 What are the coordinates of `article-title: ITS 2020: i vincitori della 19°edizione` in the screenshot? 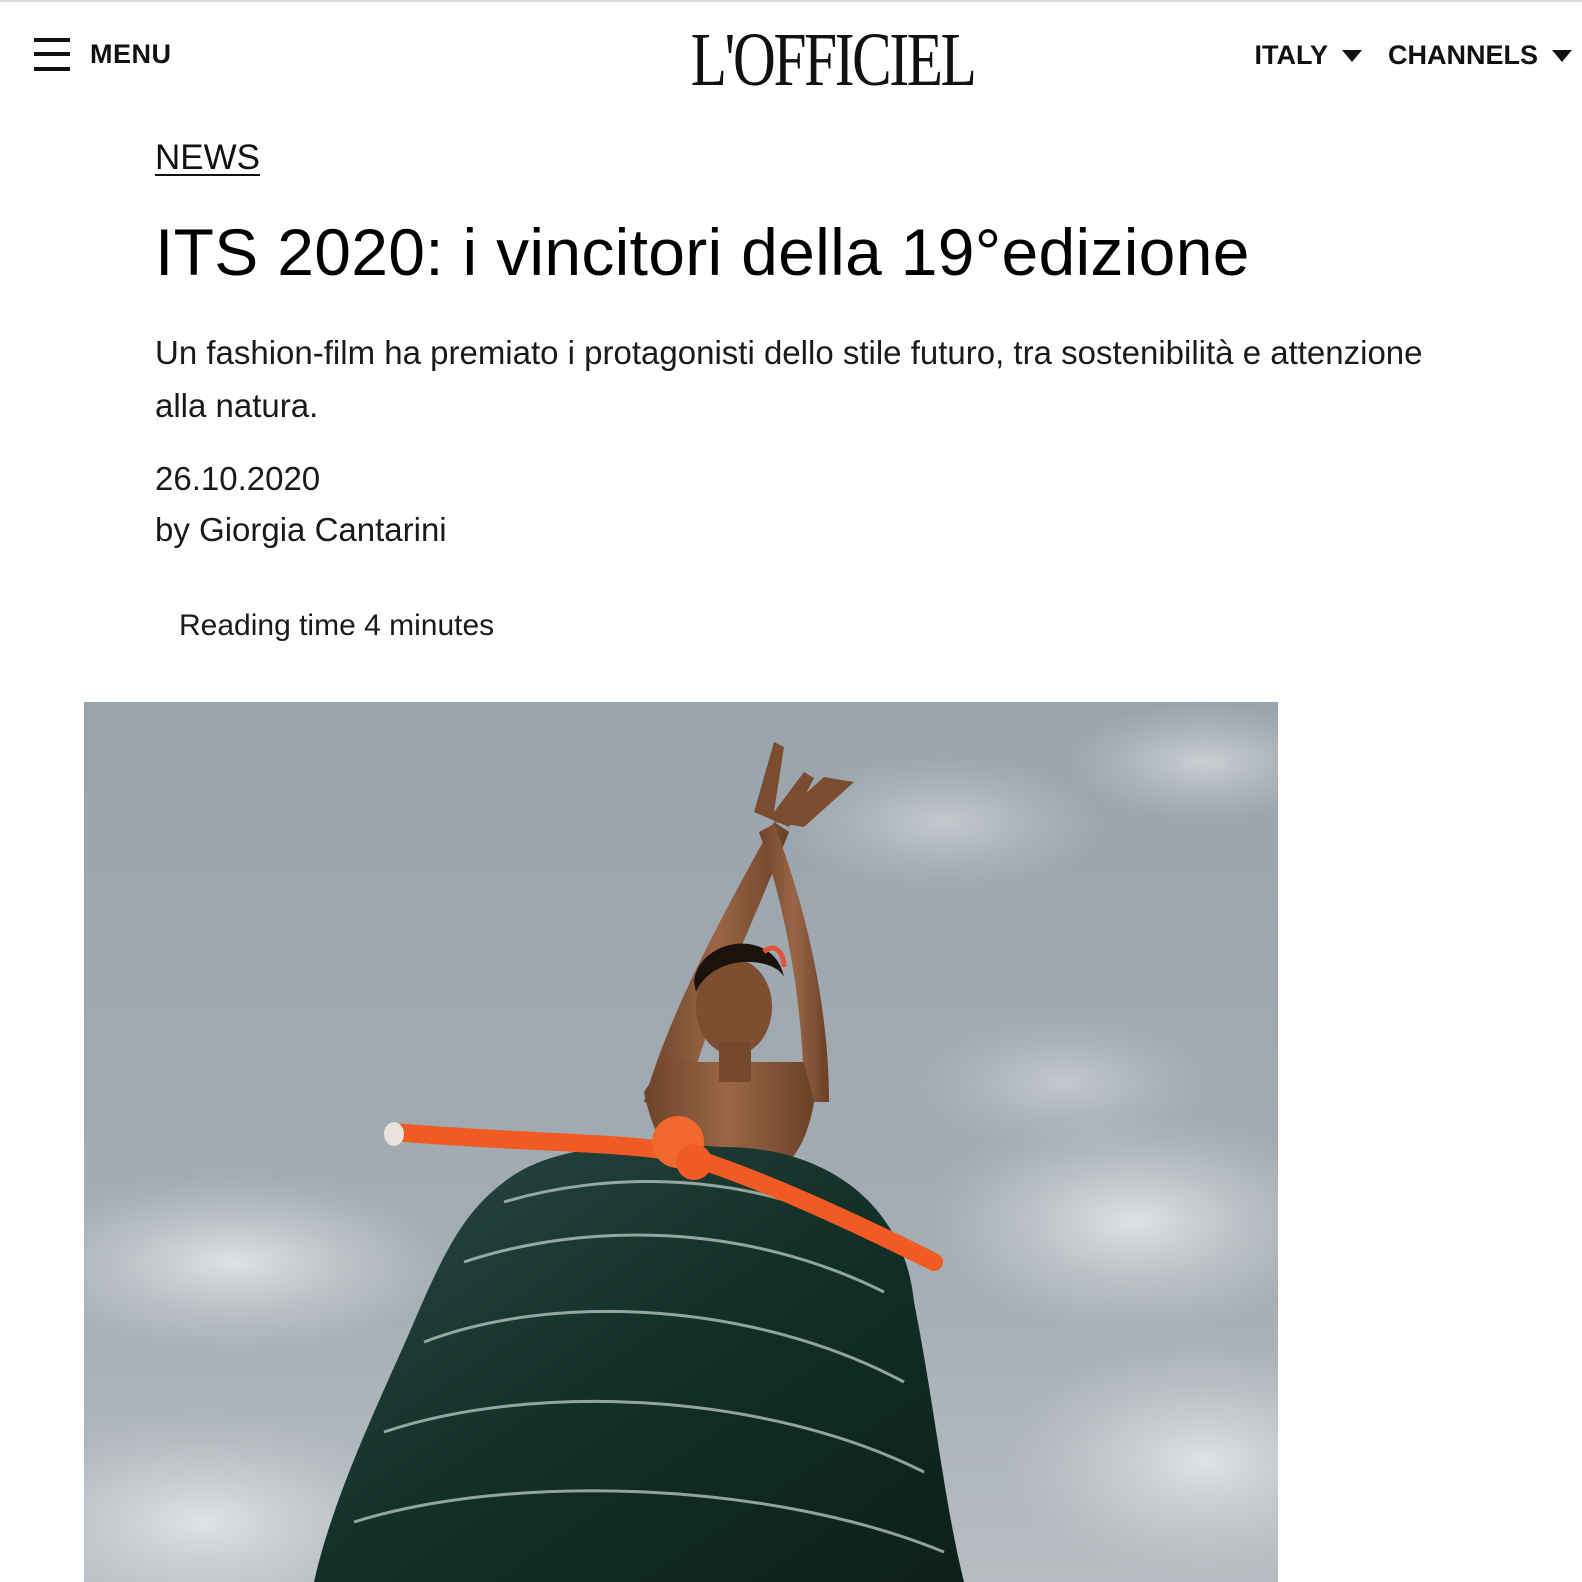 It's located at (702, 252).